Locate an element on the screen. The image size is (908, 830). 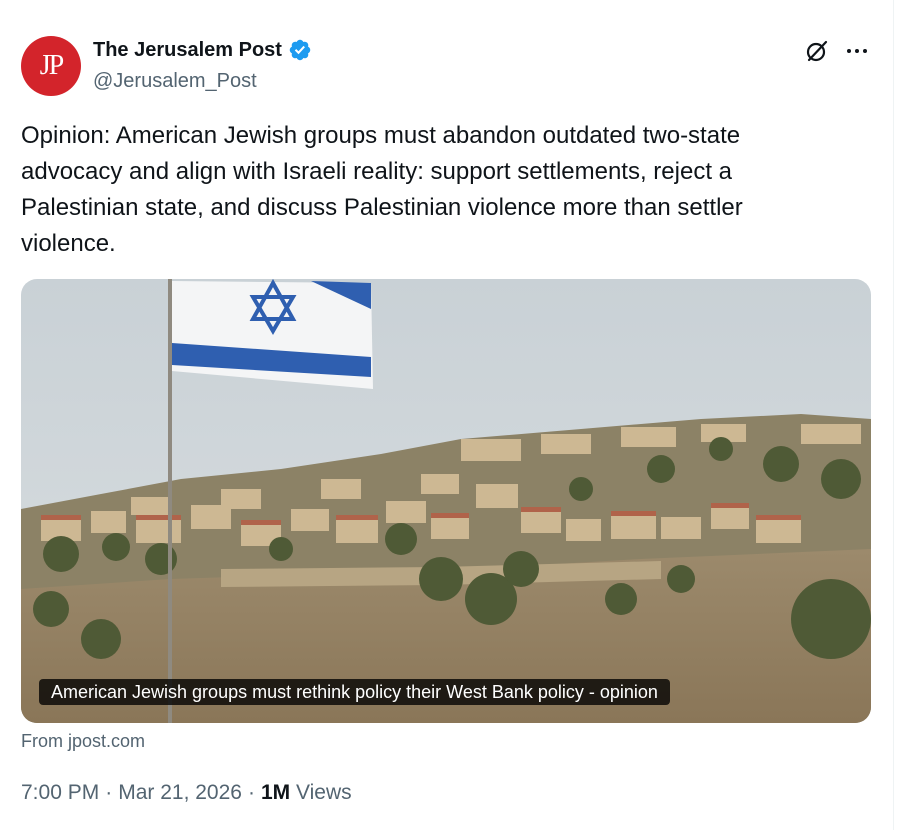
card-source-link: From jpost.com is located at coordinates (83, 741).